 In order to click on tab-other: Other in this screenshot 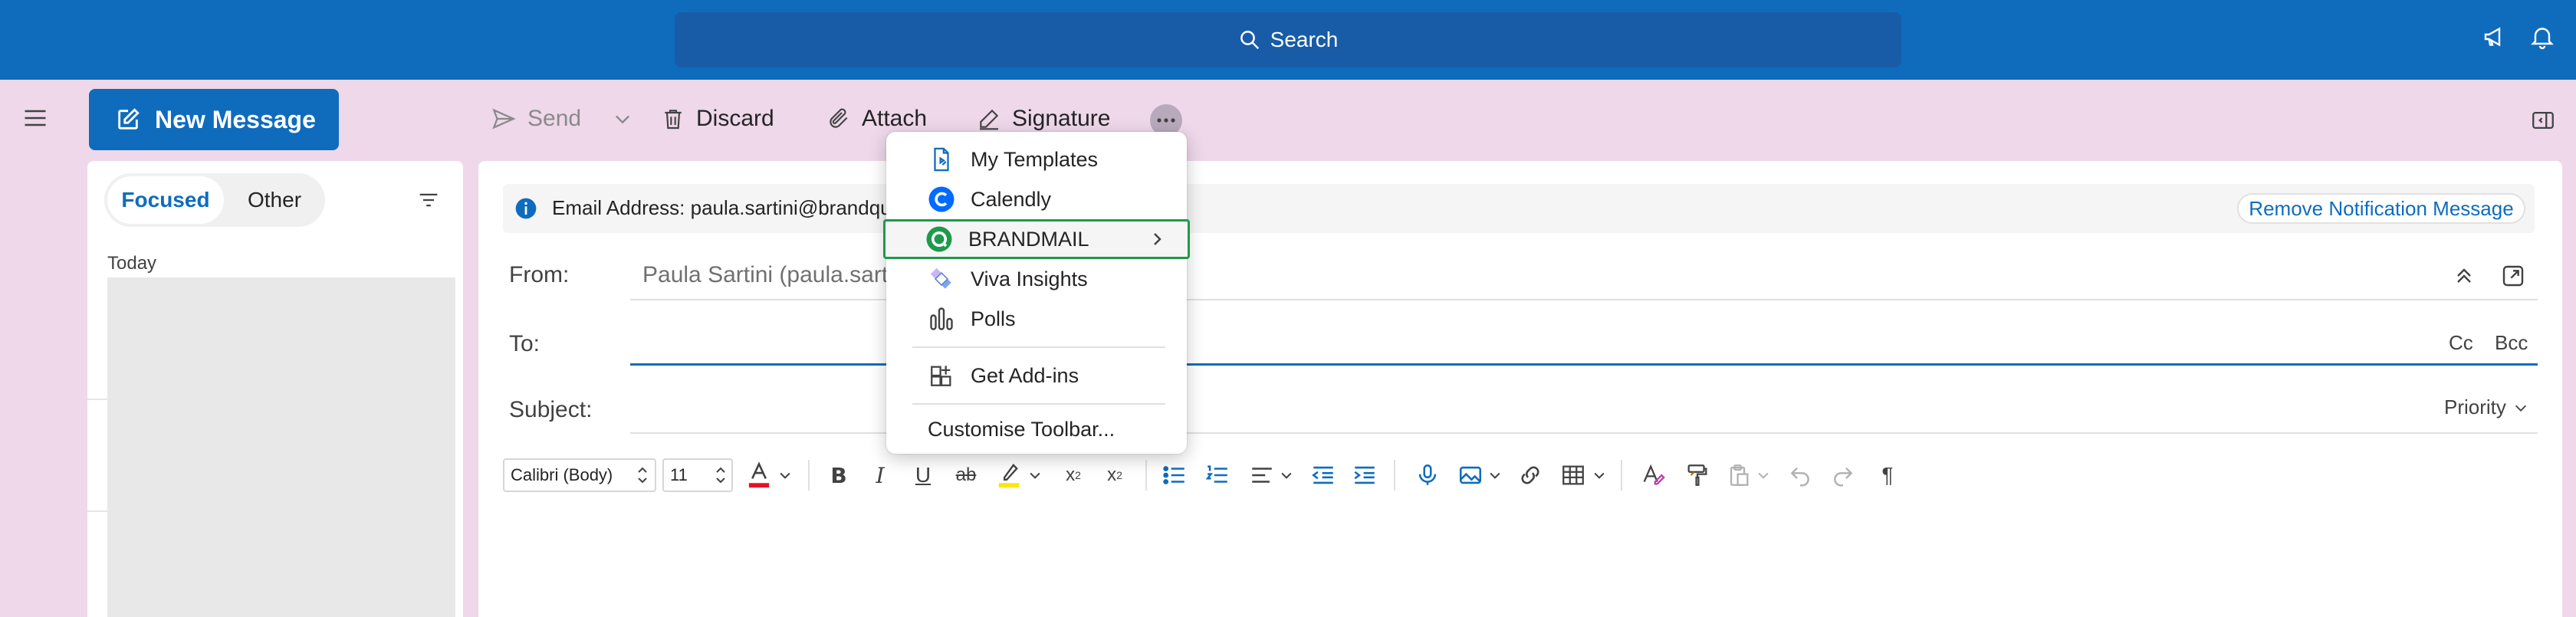, I will do `click(274, 200)`.